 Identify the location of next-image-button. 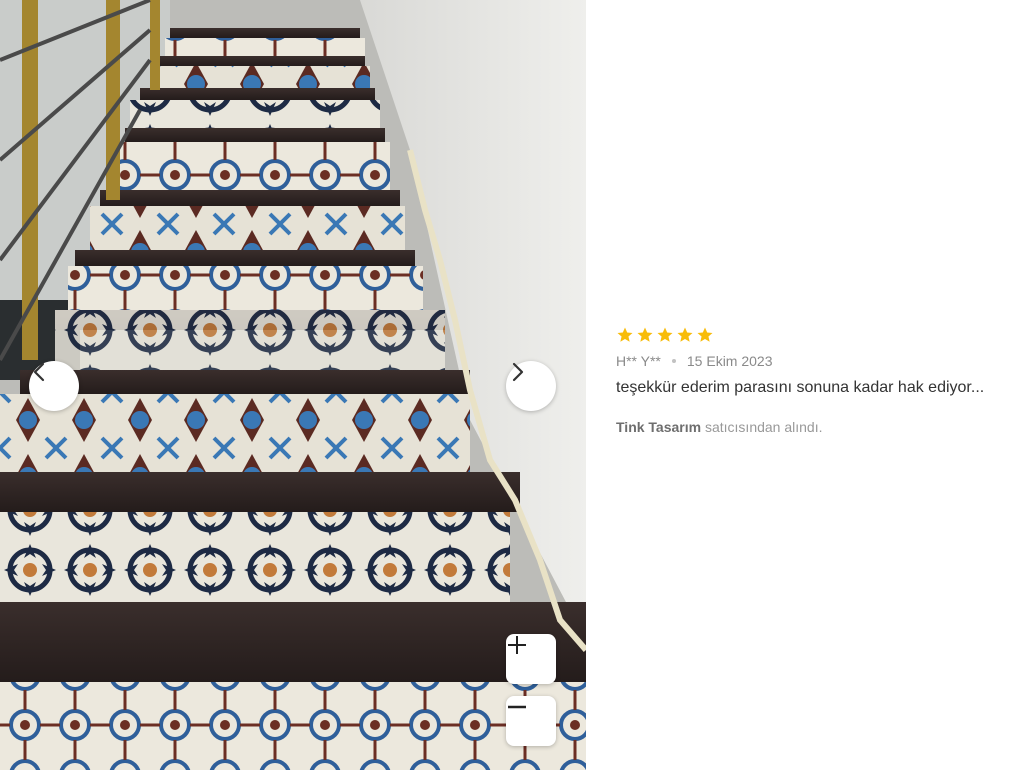
(531, 386).